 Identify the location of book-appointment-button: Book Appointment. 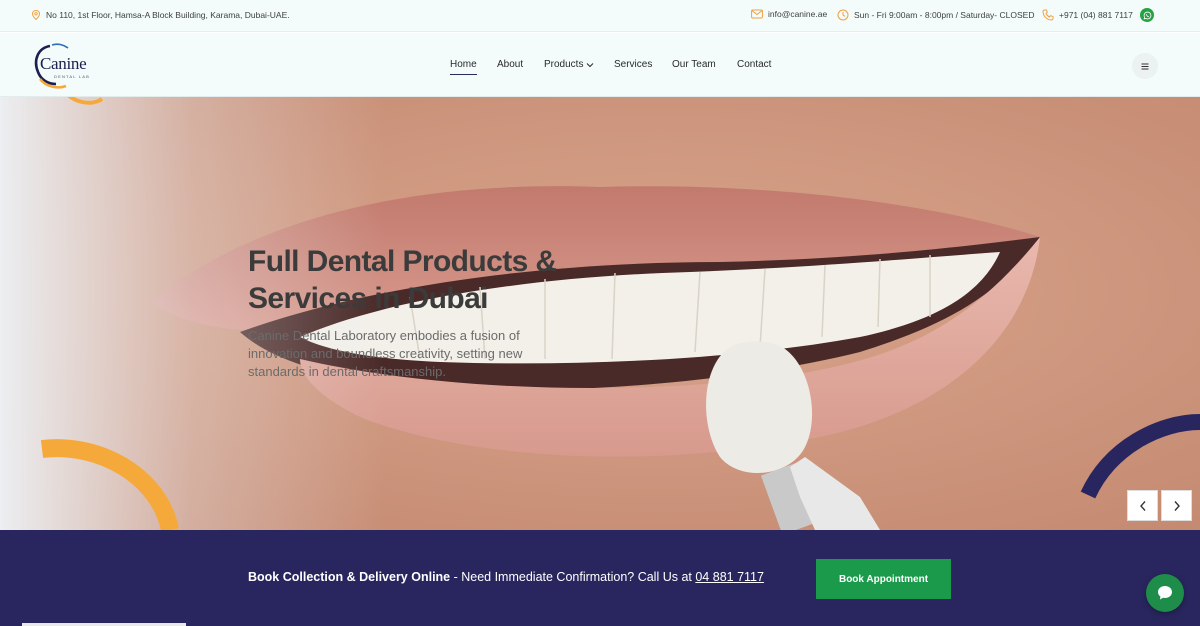
(883, 579).